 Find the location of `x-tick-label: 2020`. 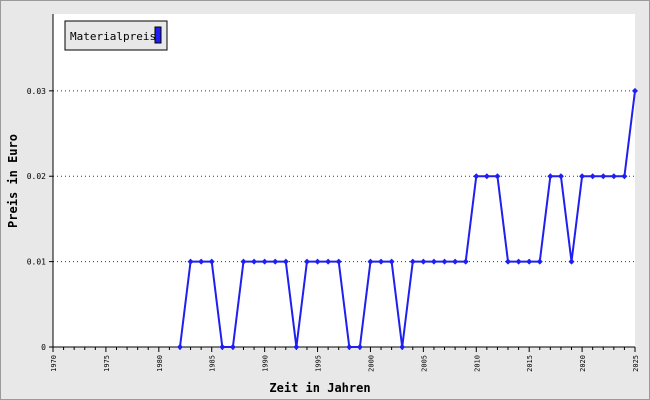

x-tick-label: 2020 is located at coordinates (583, 363).